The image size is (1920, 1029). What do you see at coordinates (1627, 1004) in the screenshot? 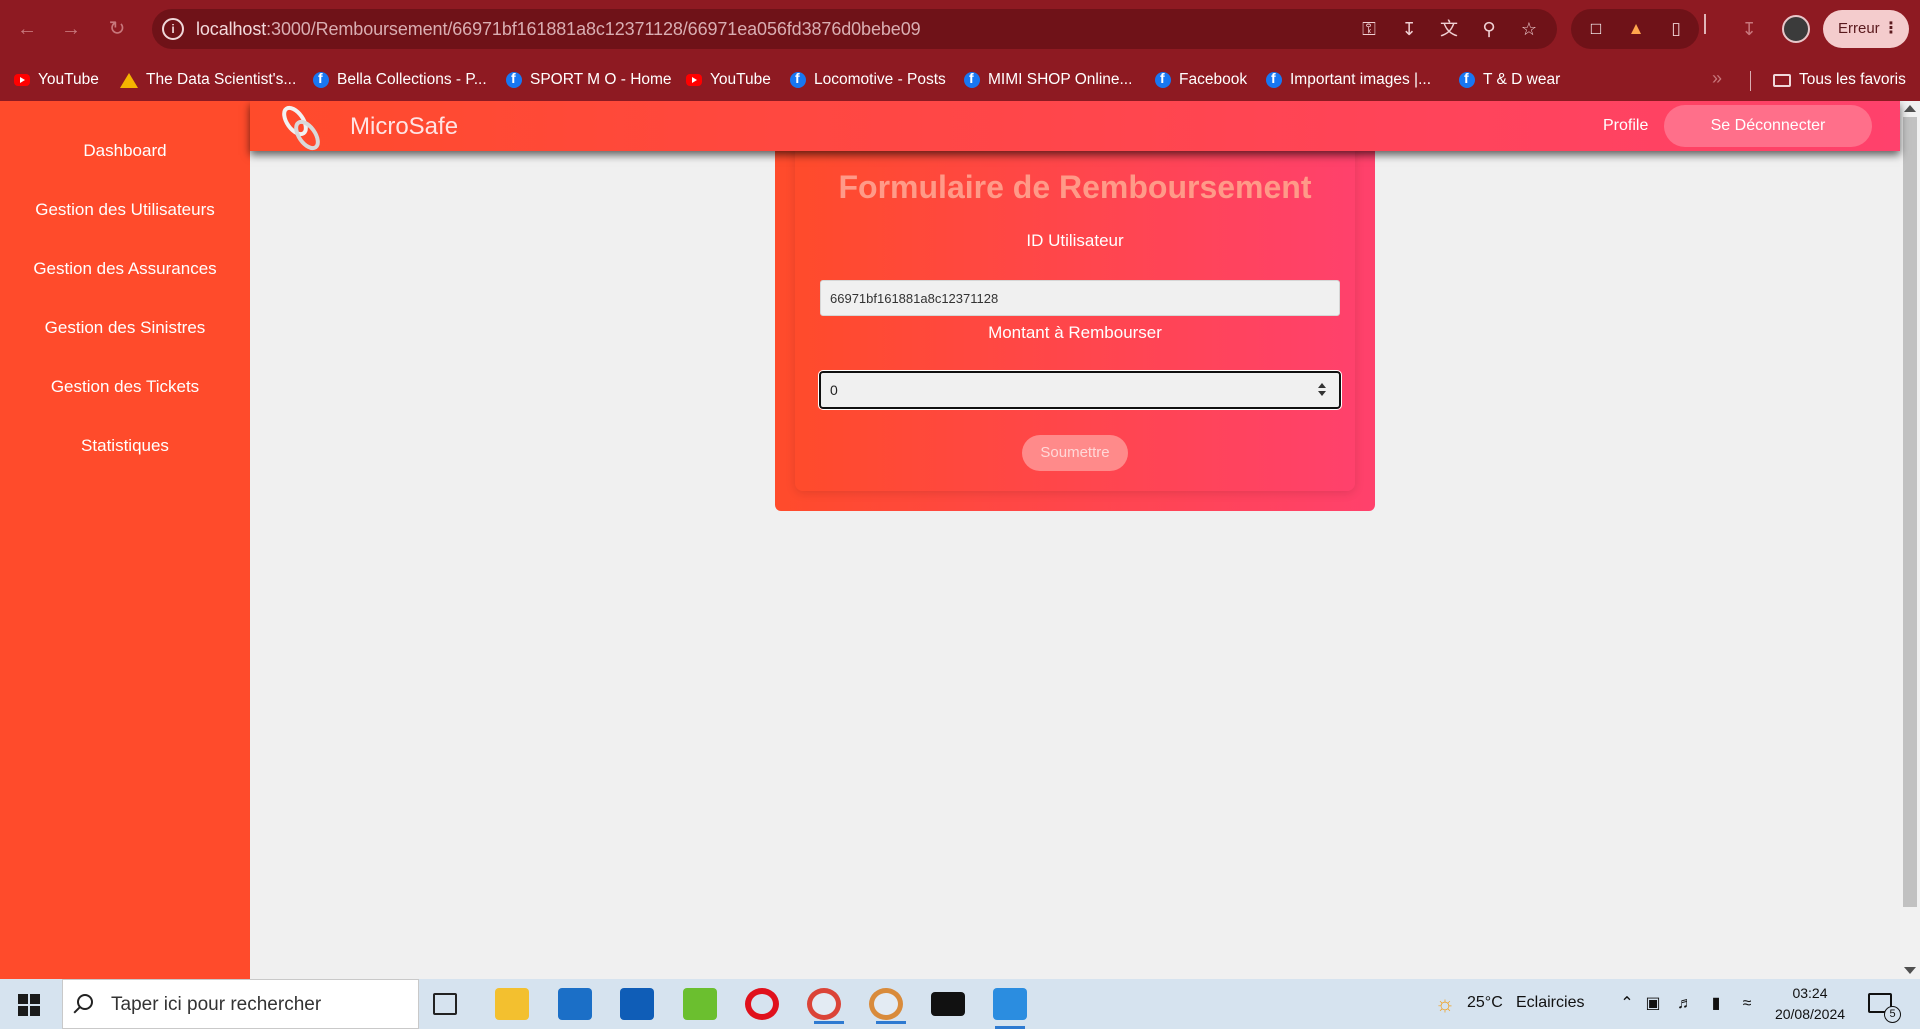
I see `chevron-up-icon: ⌃` at bounding box center [1627, 1004].